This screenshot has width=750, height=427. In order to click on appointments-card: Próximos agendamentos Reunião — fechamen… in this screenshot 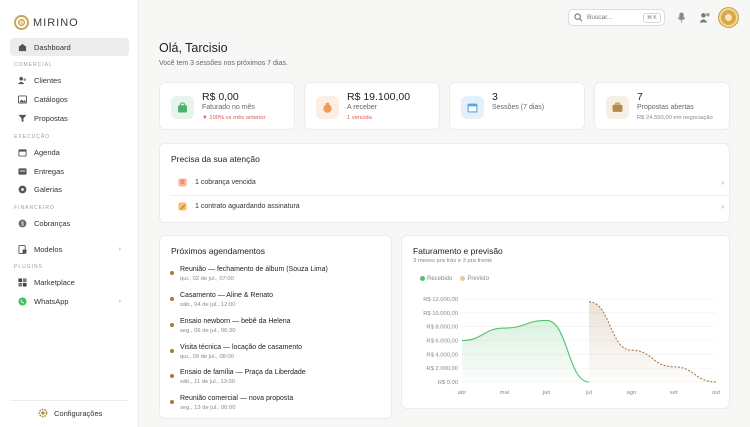, I will do `click(275, 327)`.